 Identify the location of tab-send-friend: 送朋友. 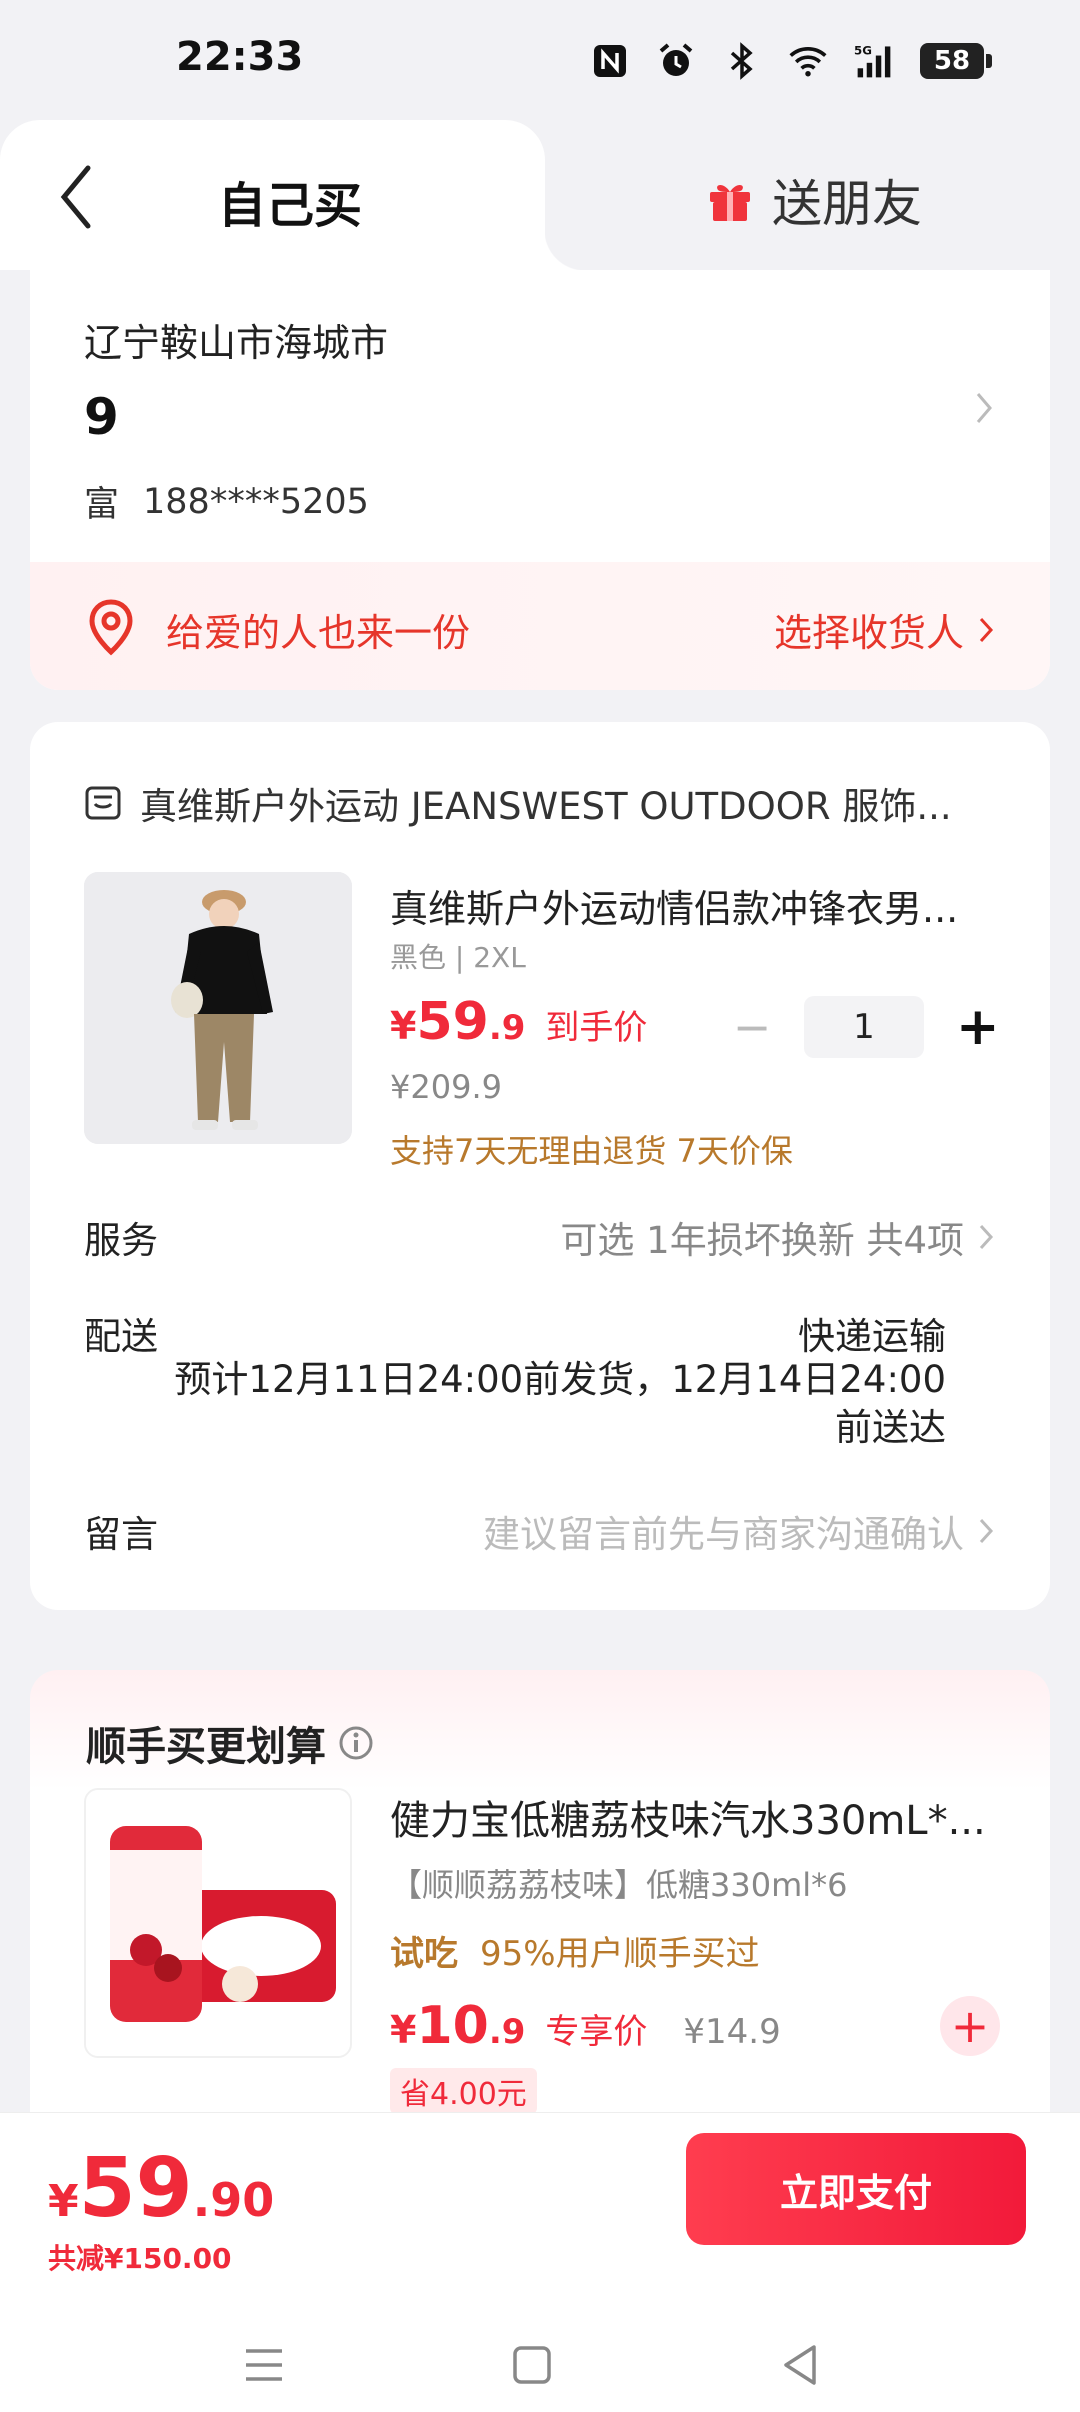
(814, 200).